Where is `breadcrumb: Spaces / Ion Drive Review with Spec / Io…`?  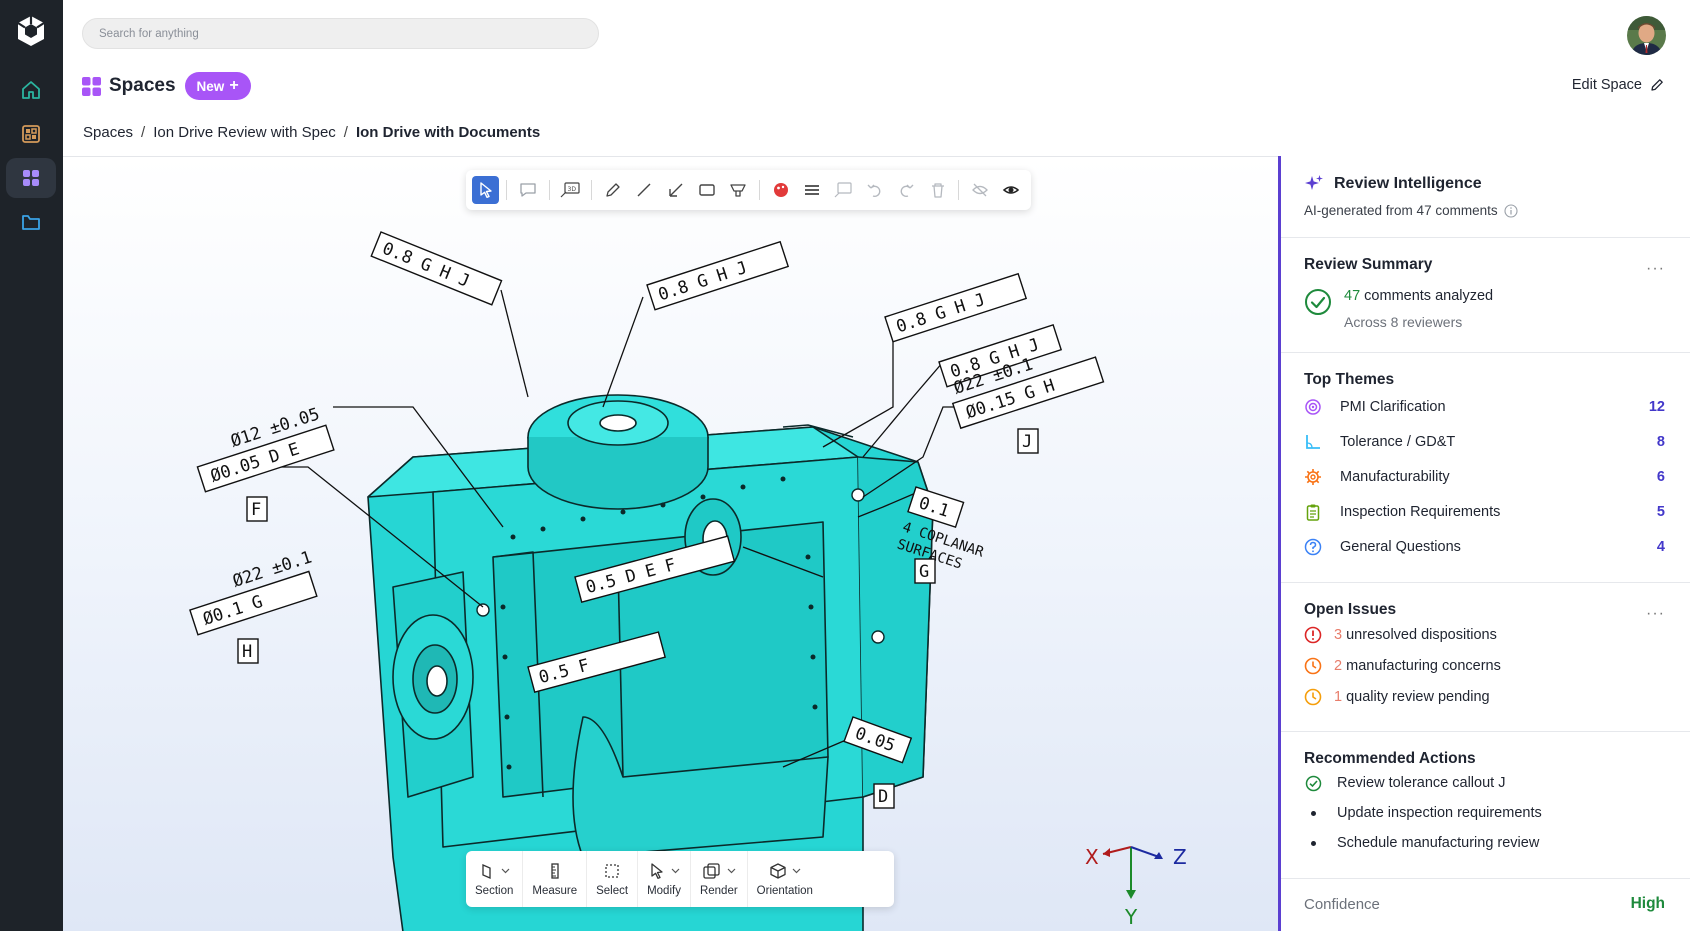
breadcrumb: Spaces / Ion Drive Review with Spec / Io… is located at coordinates (311, 132).